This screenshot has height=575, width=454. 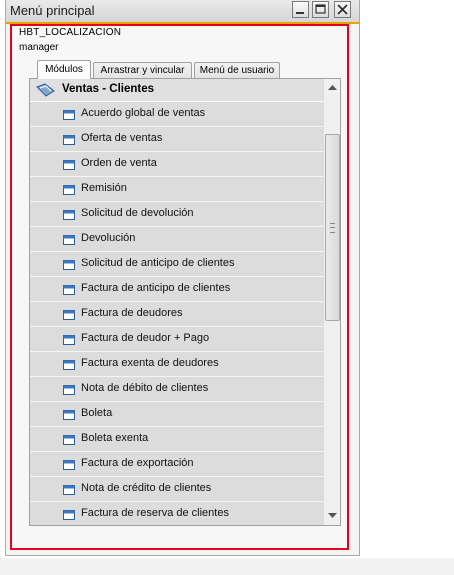 What do you see at coordinates (237, 70) in the screenshot?
I see `tab-menu-de-usuario: Menú de usuario` at bounding box center [237, 70].